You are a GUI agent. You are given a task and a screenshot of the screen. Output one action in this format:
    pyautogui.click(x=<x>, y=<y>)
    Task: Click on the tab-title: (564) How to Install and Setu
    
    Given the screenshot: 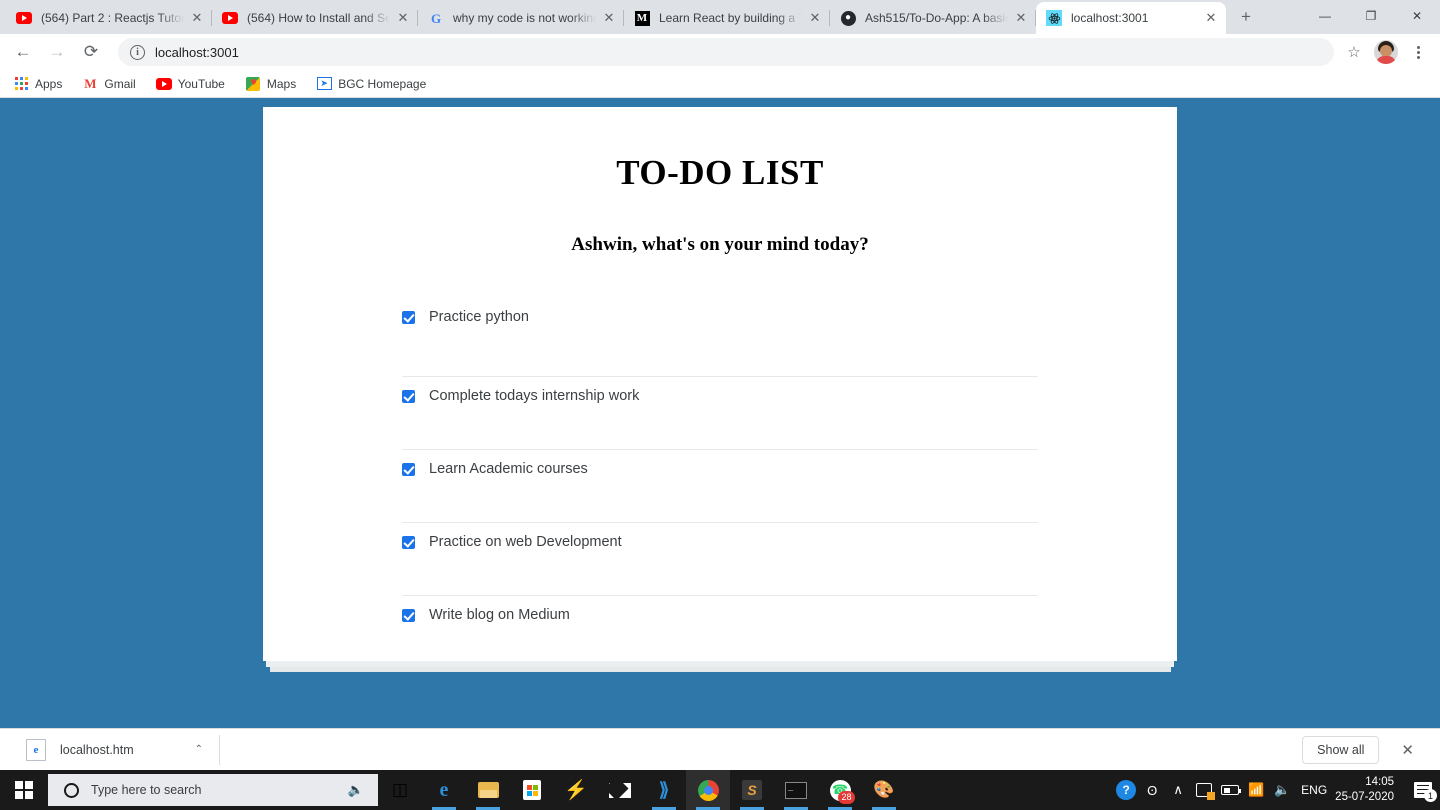 What is the action you would take?
    pyautogui.click(x=318, y=18)
    